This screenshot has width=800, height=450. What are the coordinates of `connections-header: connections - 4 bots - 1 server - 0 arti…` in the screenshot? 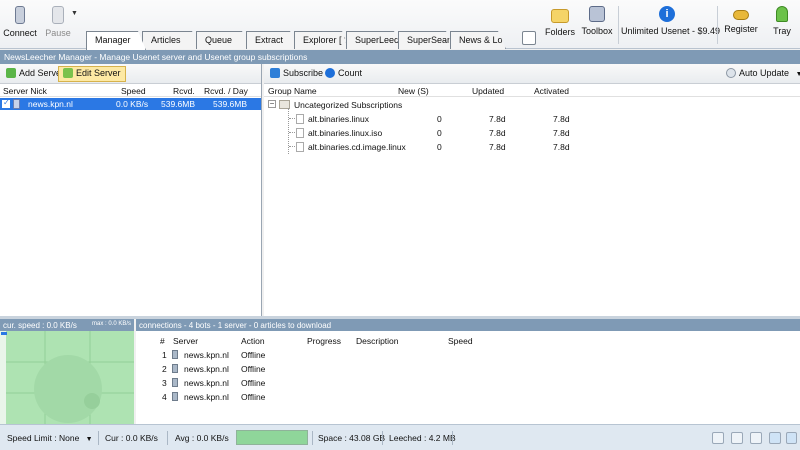 It's located at (468, 325).